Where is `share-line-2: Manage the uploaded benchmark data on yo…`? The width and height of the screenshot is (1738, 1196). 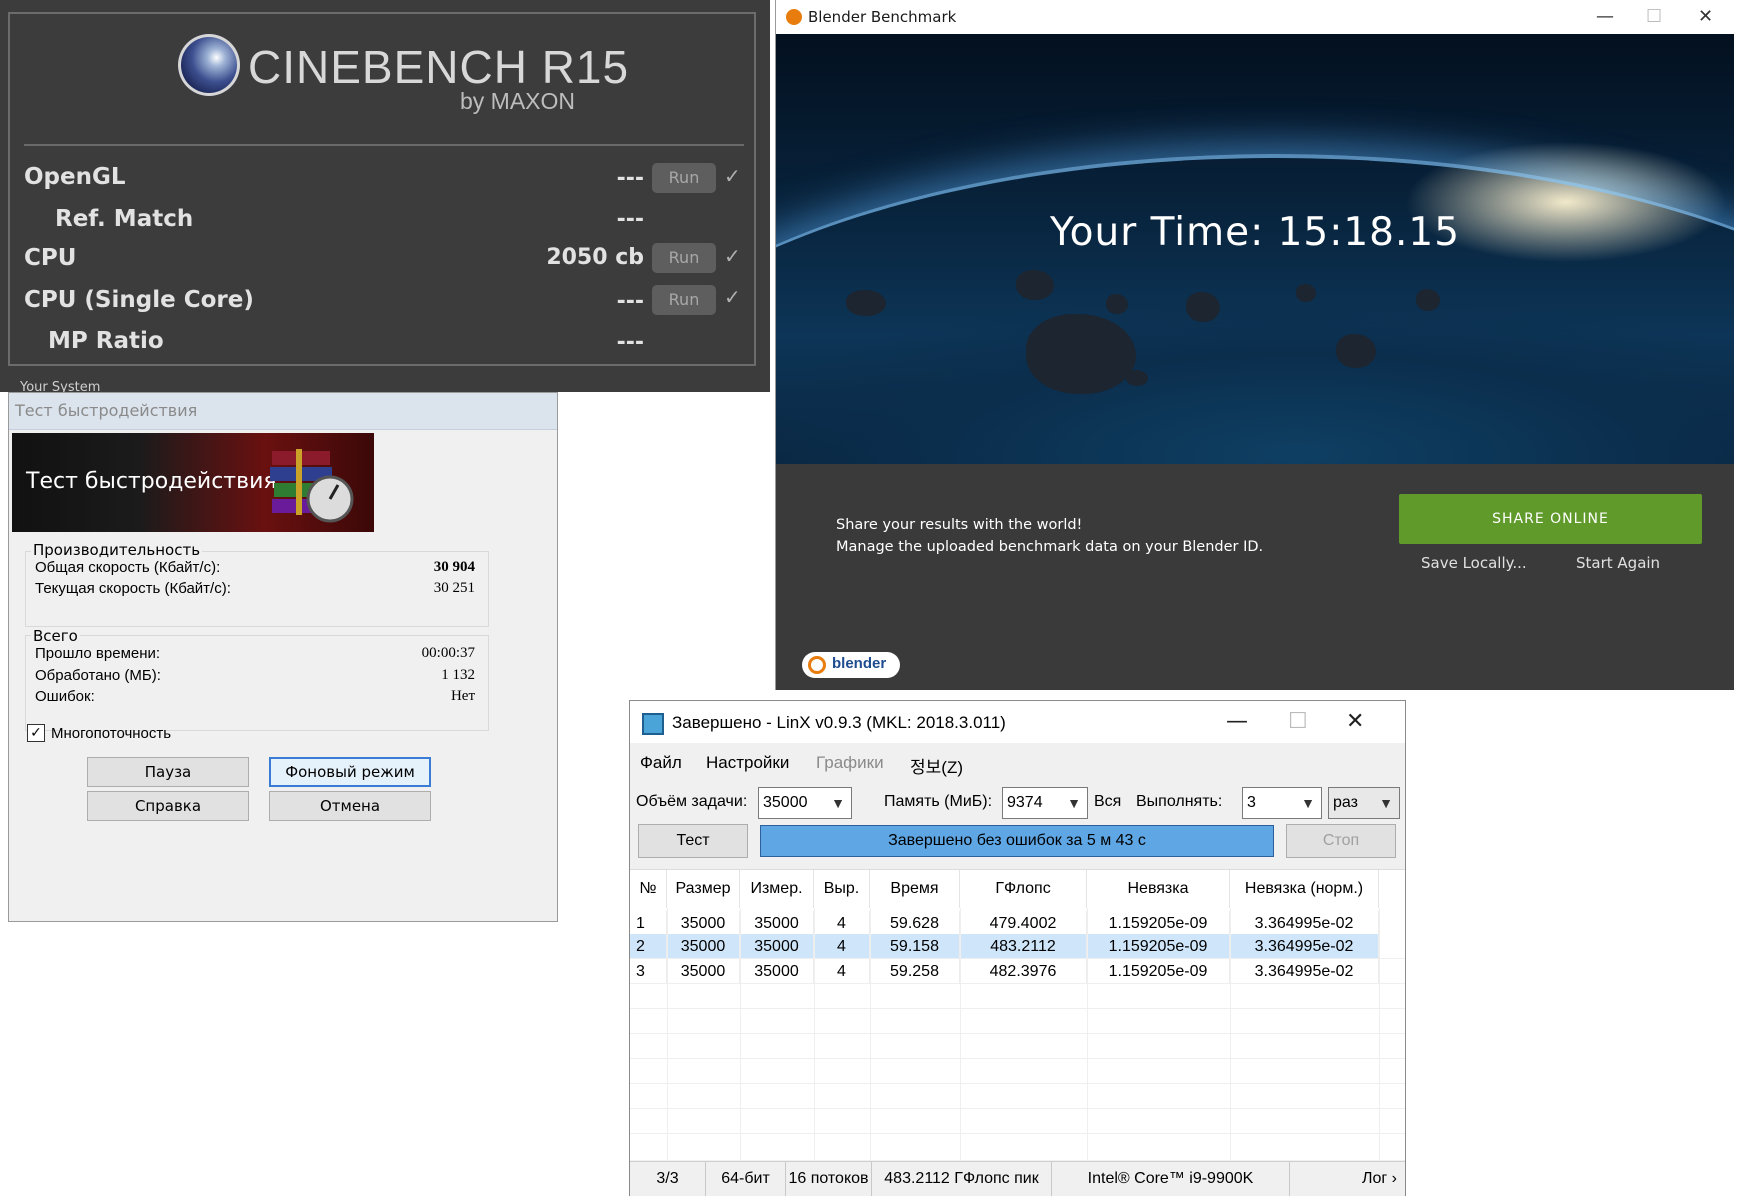
share-line-2: Manage the uploaded benchmark data on yo… is located at coordinates (1050, 547).